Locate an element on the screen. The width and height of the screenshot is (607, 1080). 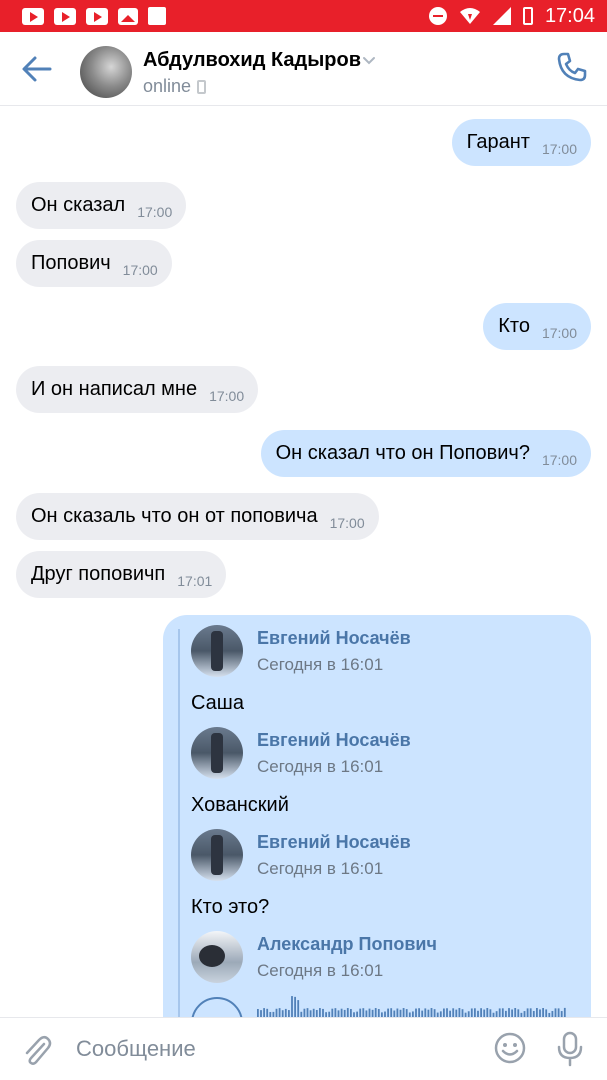
message-text: Он сказаль что он от поповича is located at coordinates (174, 516).